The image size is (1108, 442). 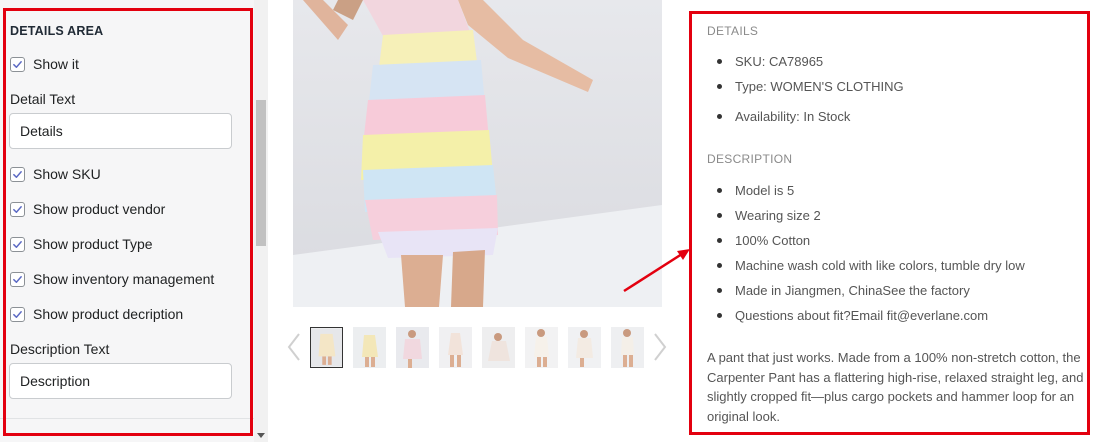 What do you see at coordinates (733, 31) in the screenshot?
I see `details-heading: DETAILS` at bounding box center [733, 31].